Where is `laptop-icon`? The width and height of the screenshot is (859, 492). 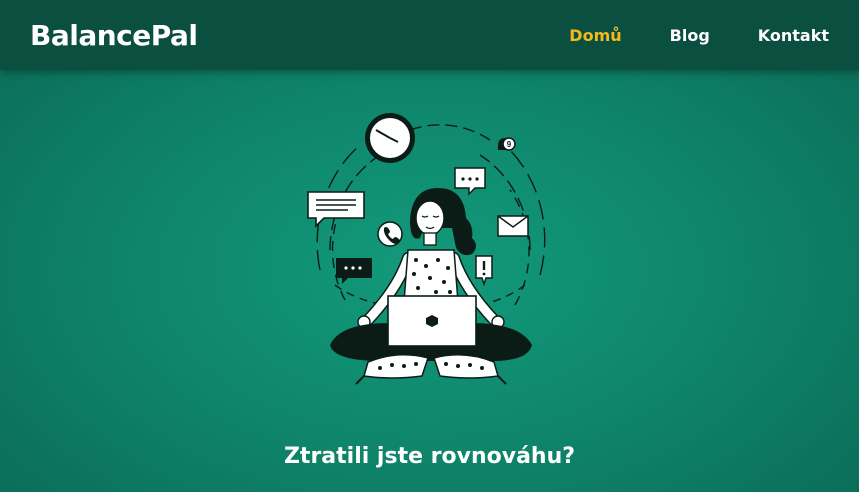
laptop-icon is located at coordinates (432, 322).